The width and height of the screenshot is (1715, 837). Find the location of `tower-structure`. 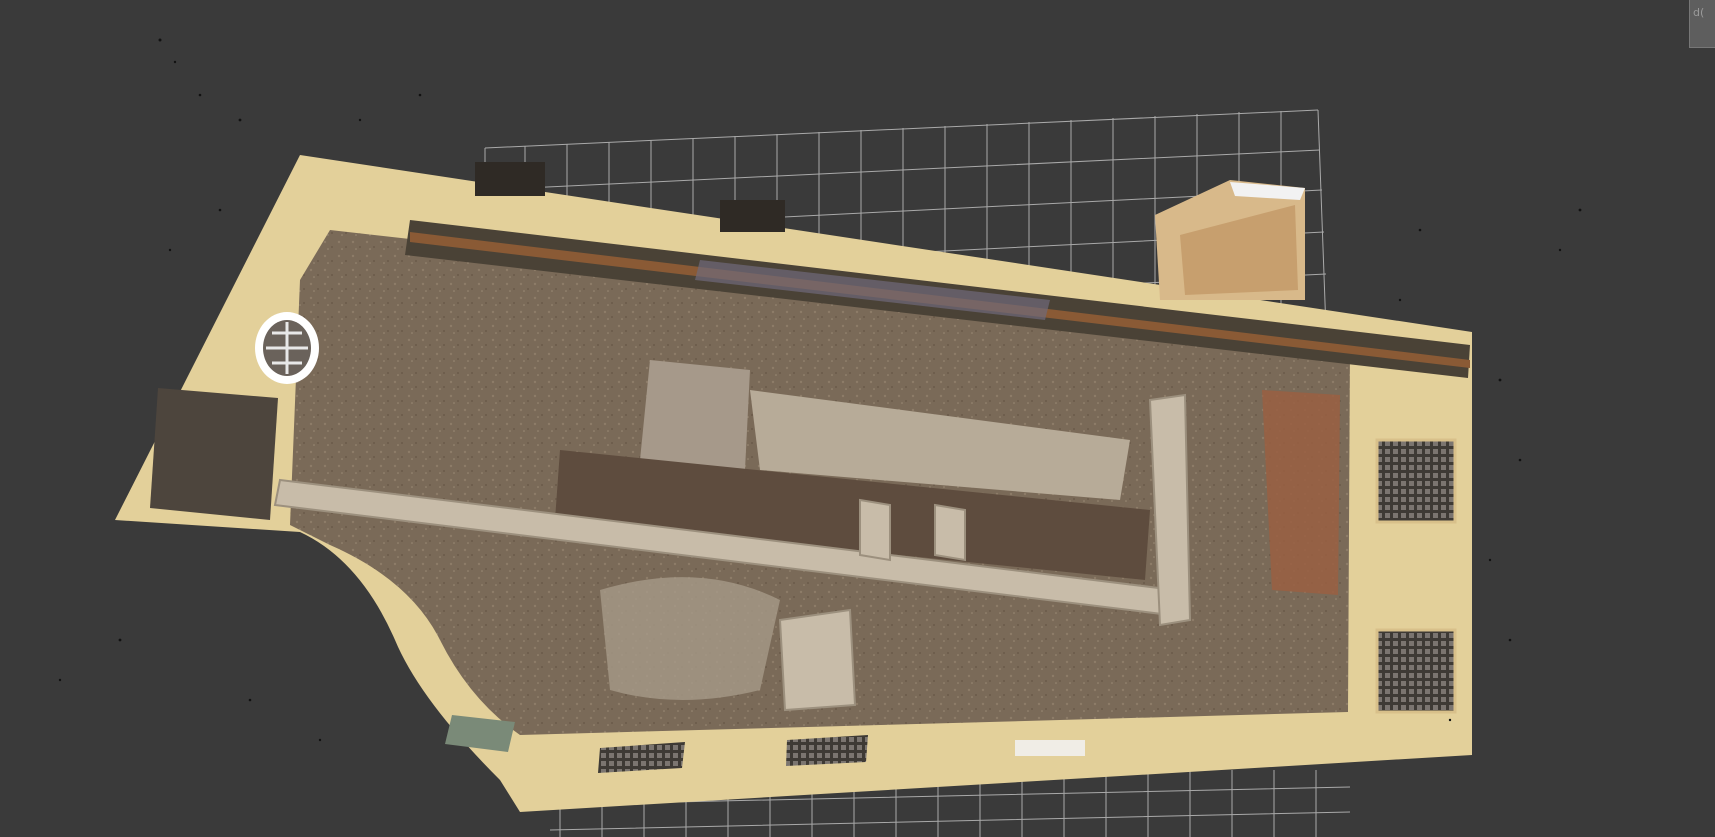

tower-structure is located at coordinates (1230, 240).